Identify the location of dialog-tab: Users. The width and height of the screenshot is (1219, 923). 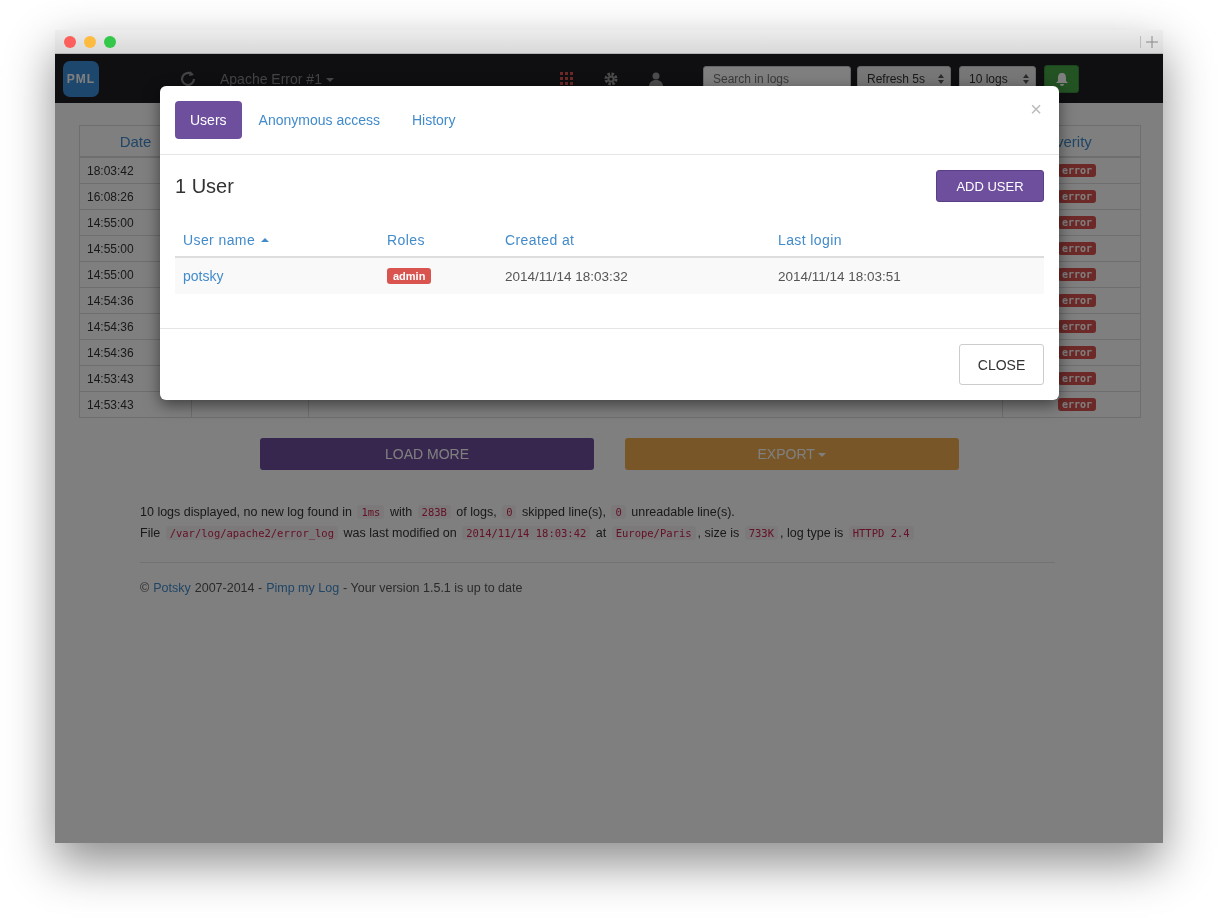
(208, 120).